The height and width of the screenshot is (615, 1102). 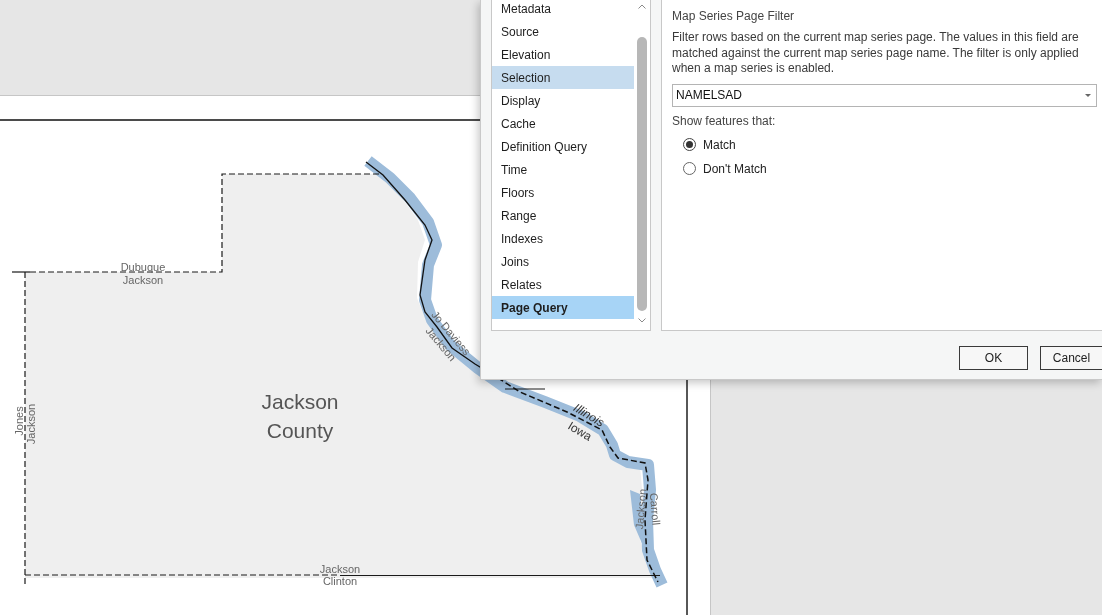 I want to click on boundary-label: Clinton, so click(x=340, y=580).